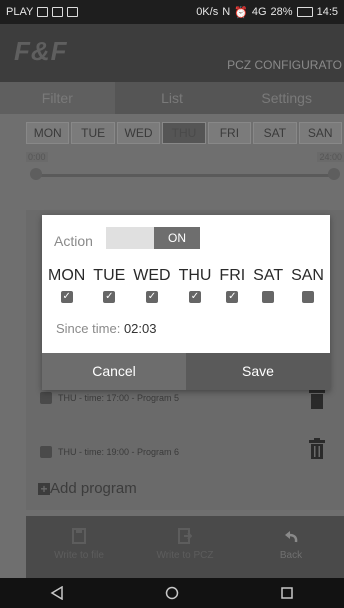 The image size is (344, 608). I want to click on tab-list: List, so click(172, 98).